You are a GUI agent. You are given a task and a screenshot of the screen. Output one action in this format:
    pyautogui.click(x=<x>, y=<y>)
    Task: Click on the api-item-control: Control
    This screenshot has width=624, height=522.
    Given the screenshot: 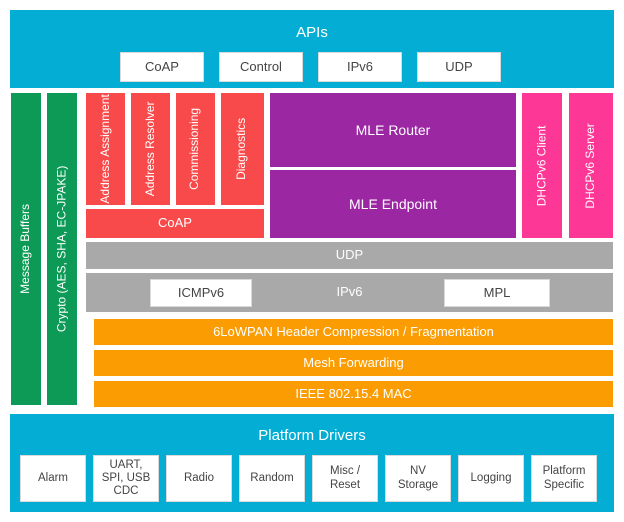 What is the action you would take?
    pyautogui.click(x=261, y=67)
    